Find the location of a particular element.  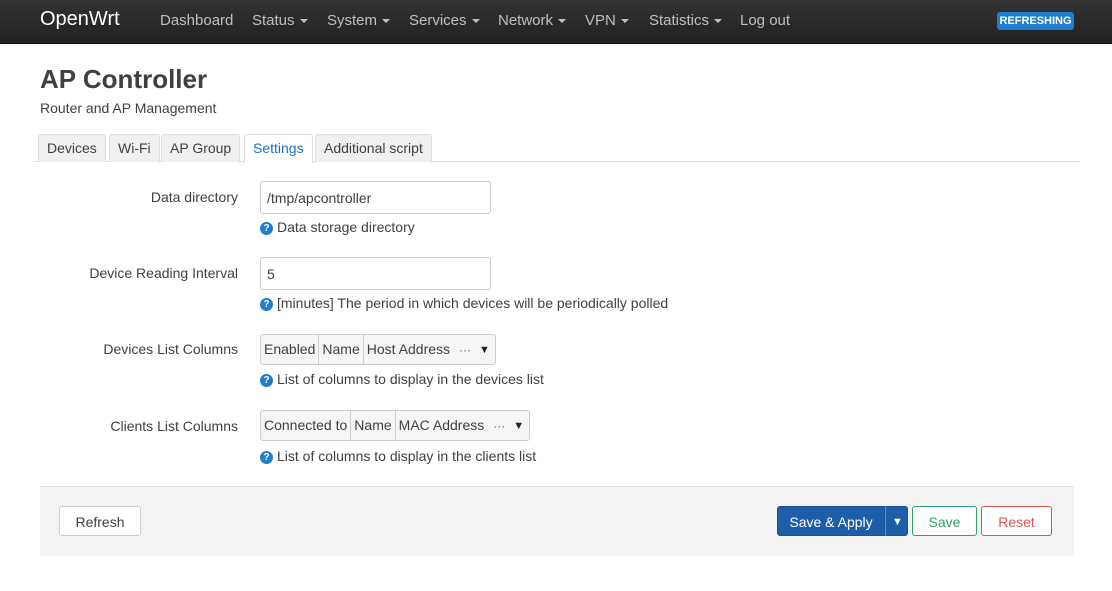

data-directory-help-text: Data storage directory is located at coordinates (346, 227).